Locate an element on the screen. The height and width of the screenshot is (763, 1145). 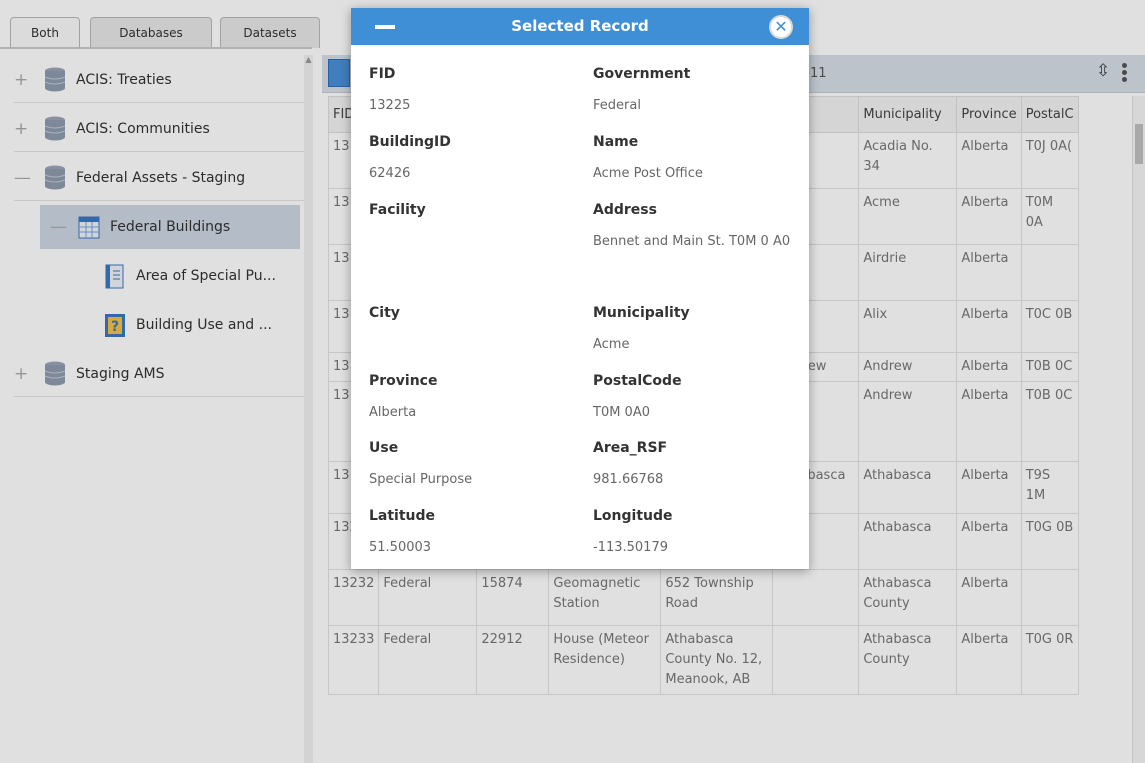
record-field: Latitude 51.50003 is located at coordinates (474, 533).